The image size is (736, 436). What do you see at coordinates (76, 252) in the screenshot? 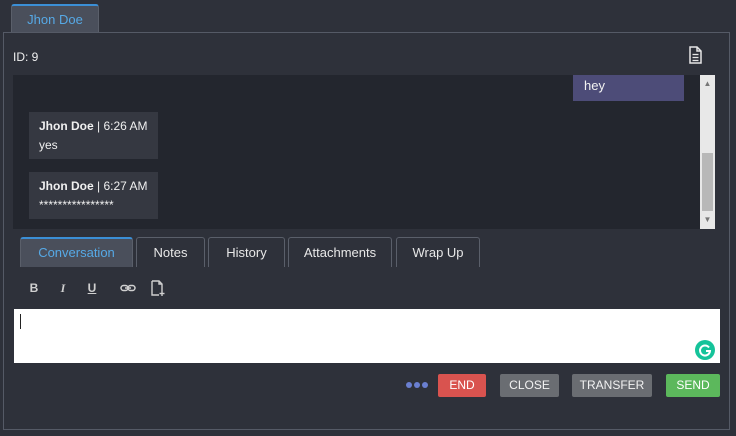
I see `tab-conversation: Conversation` at bounding box center [76, 252].